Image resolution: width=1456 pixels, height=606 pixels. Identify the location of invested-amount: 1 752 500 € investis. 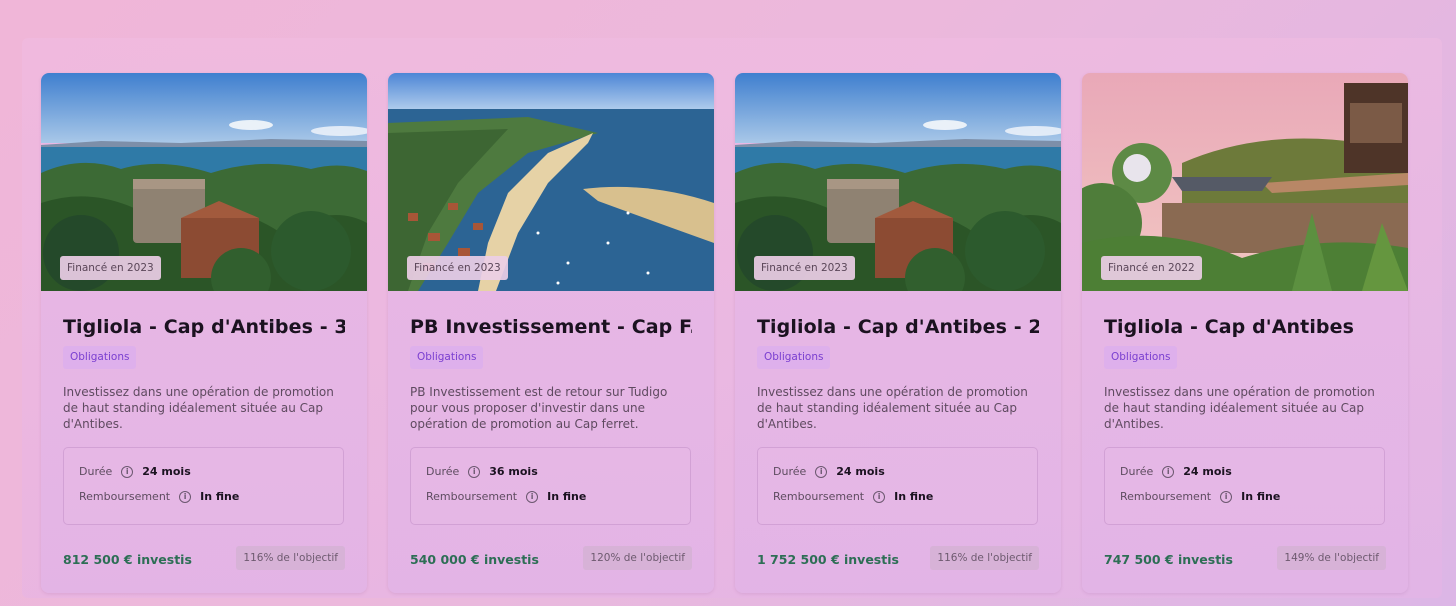
(828, 559).